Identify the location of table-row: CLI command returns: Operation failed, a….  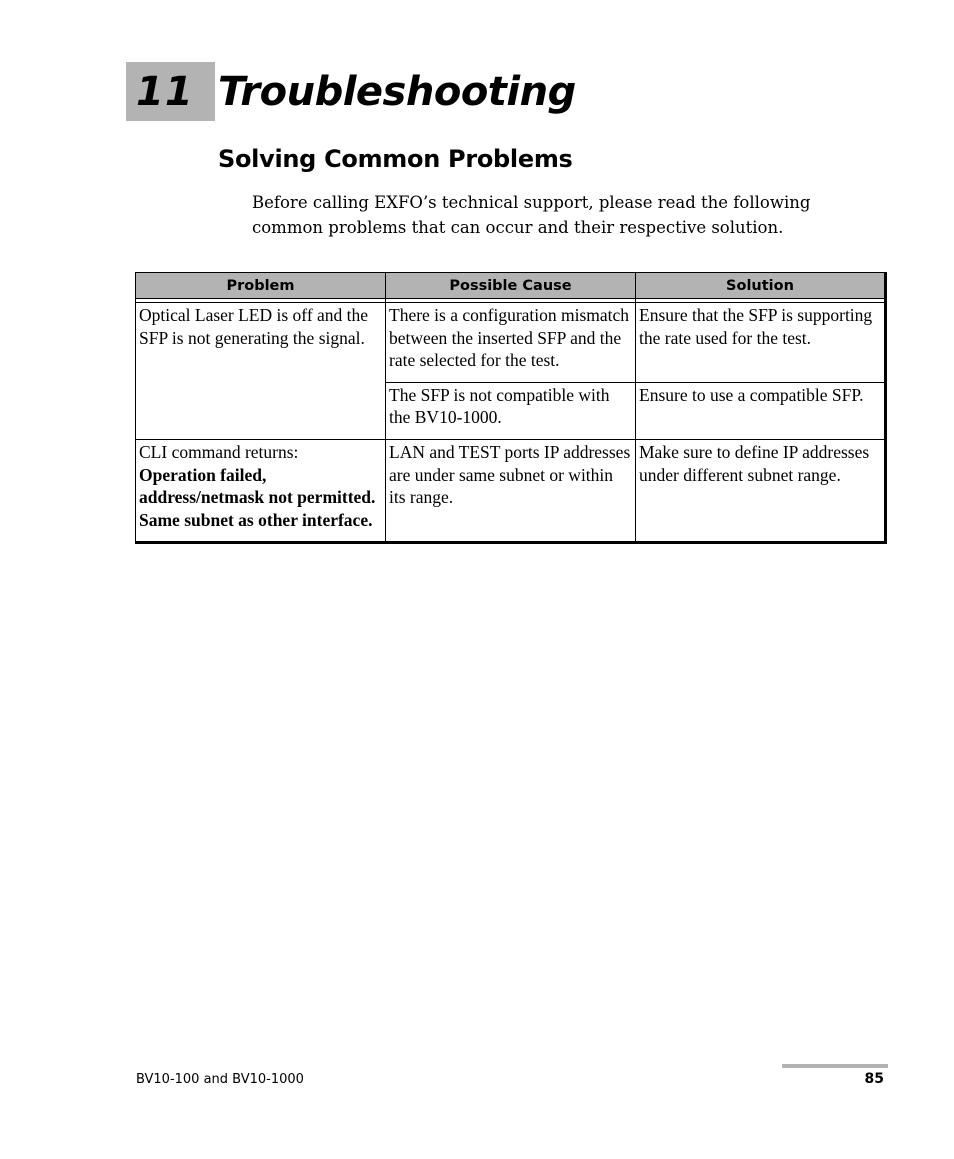
(510, 491).